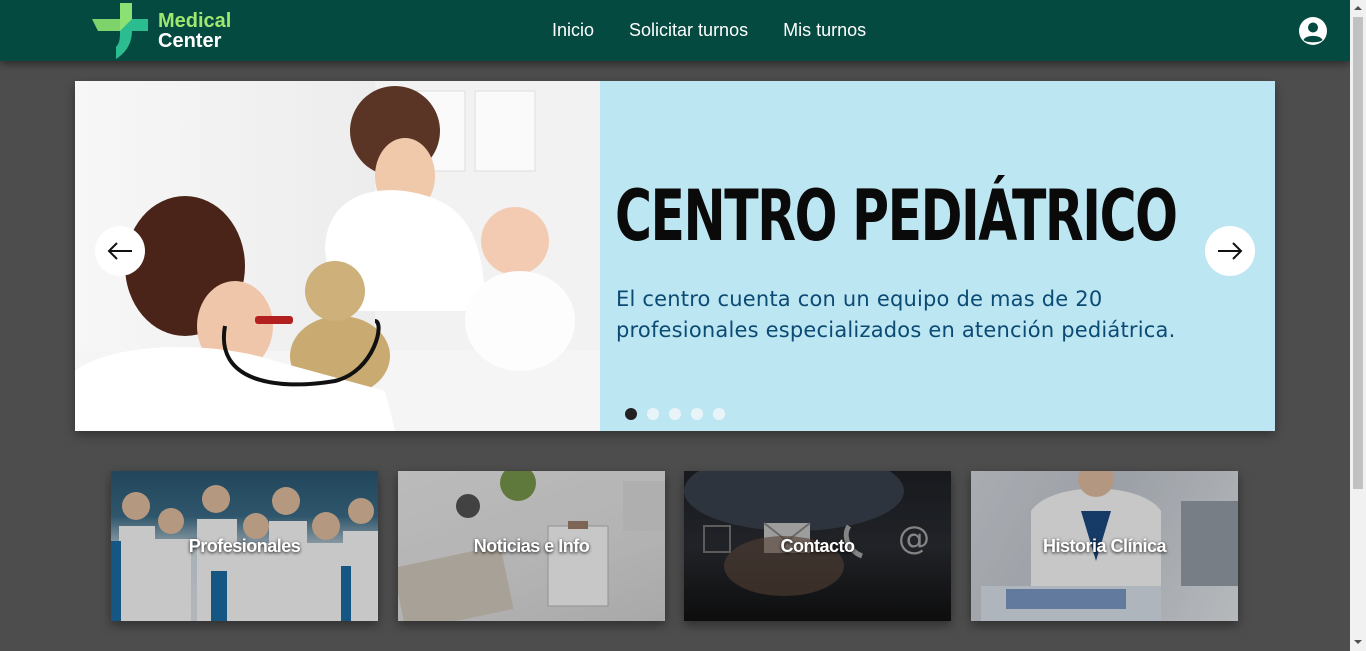 The image size is (1366, 651). What do you see at coordinates (896, 216) in the screenshot?
I see `slide-title: CENTRO PEDIÁTRICO` at bounding box center [896, 216].